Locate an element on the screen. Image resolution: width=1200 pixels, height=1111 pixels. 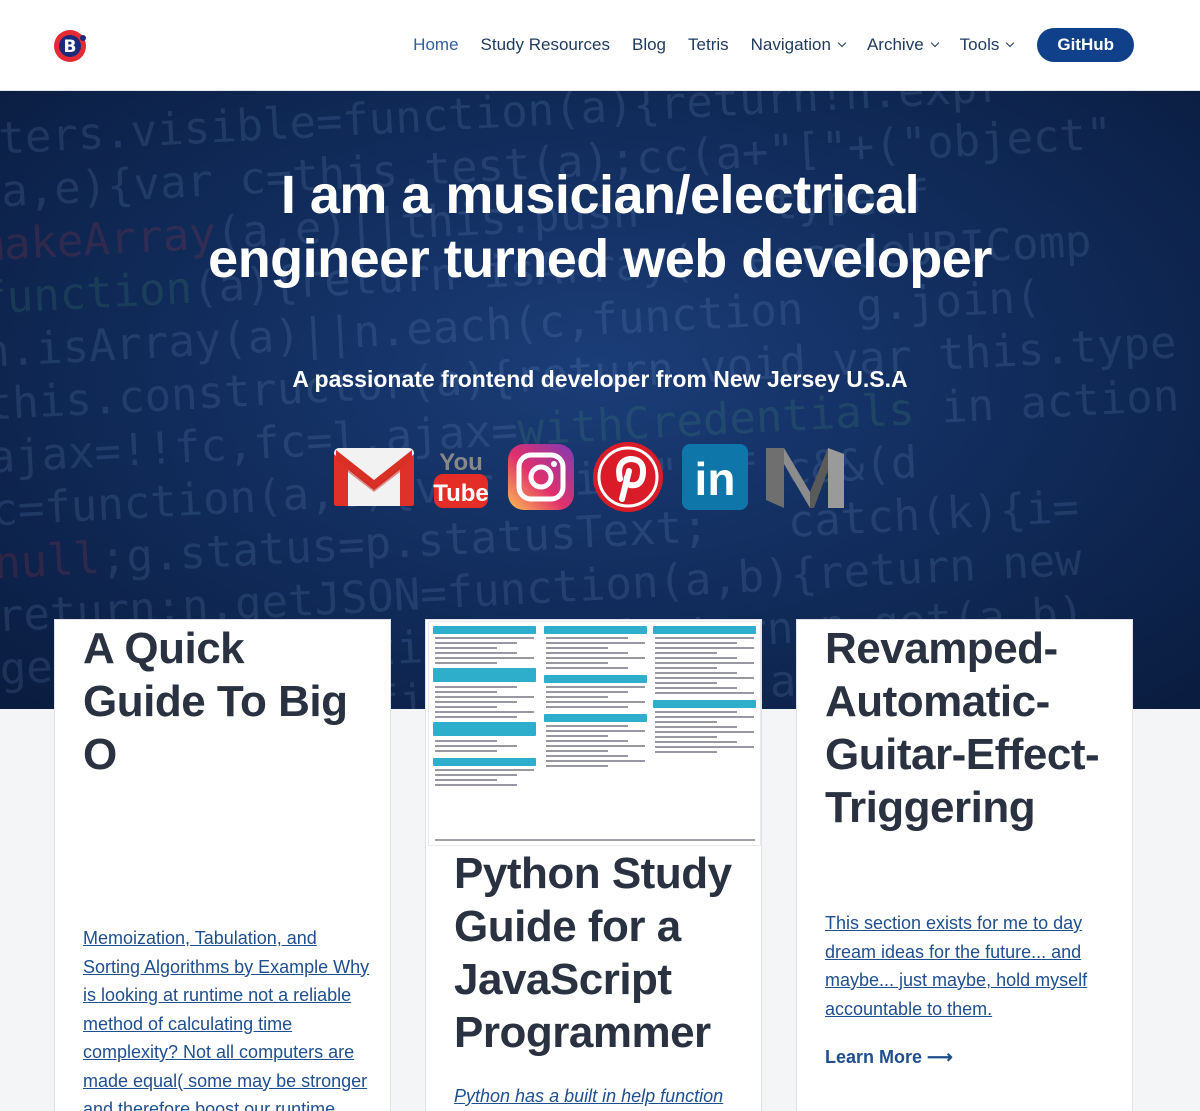
social-links: You Tube in is located at coordinates (589, 478).